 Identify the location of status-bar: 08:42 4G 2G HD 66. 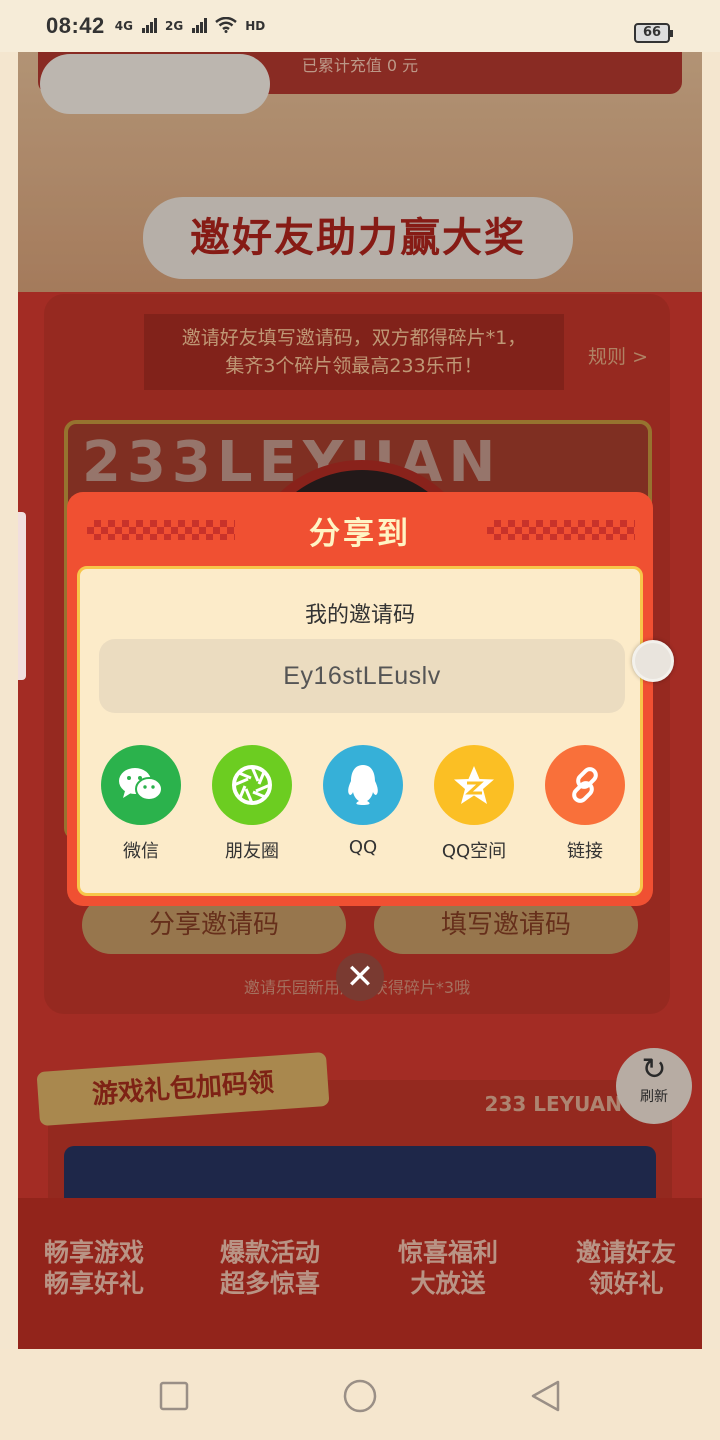
(360, 26).